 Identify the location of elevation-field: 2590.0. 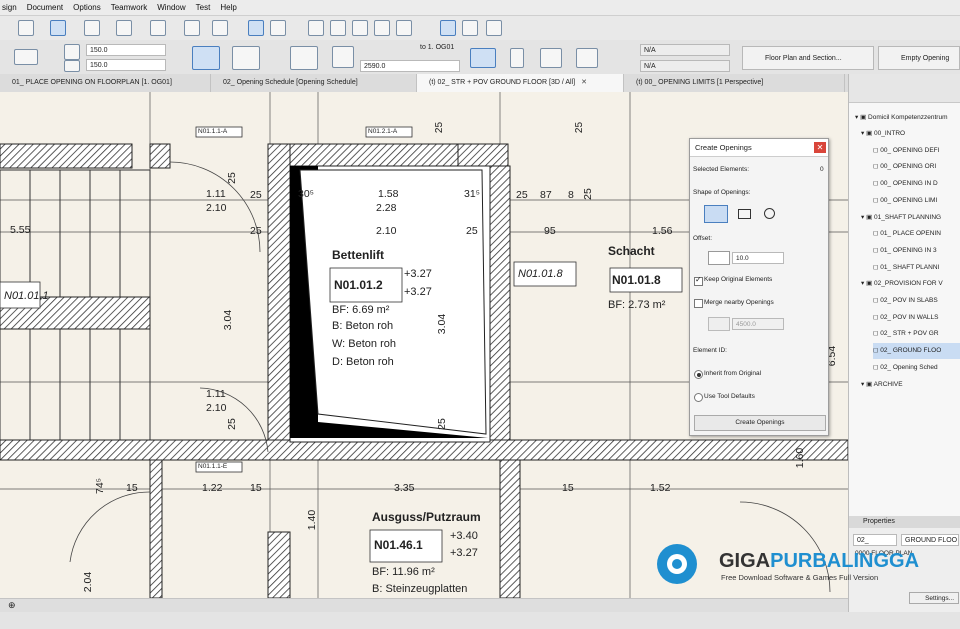
(410, 66).